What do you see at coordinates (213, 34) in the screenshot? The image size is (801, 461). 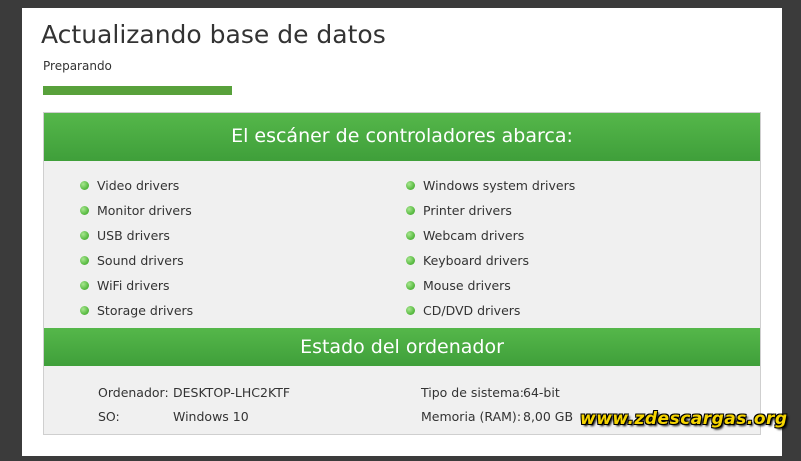 I see `dialog-title: Actualizando base de datos` at bounding box center [213, 34].